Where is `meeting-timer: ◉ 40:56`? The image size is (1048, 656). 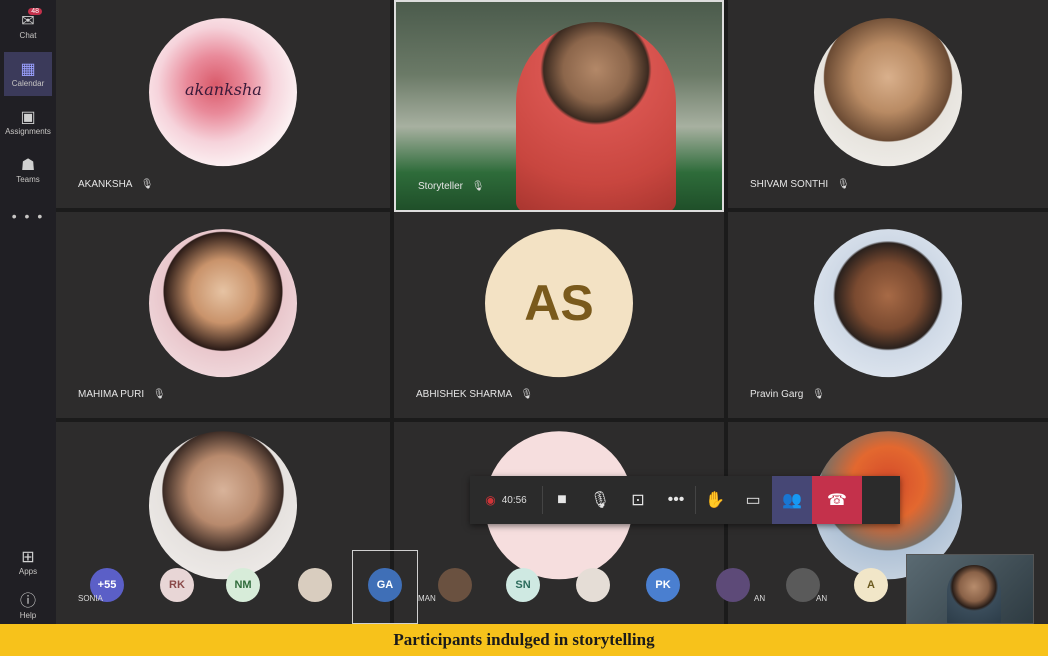 meeting-timer: ◉ 40:56 is located at coordinates (506, 500).